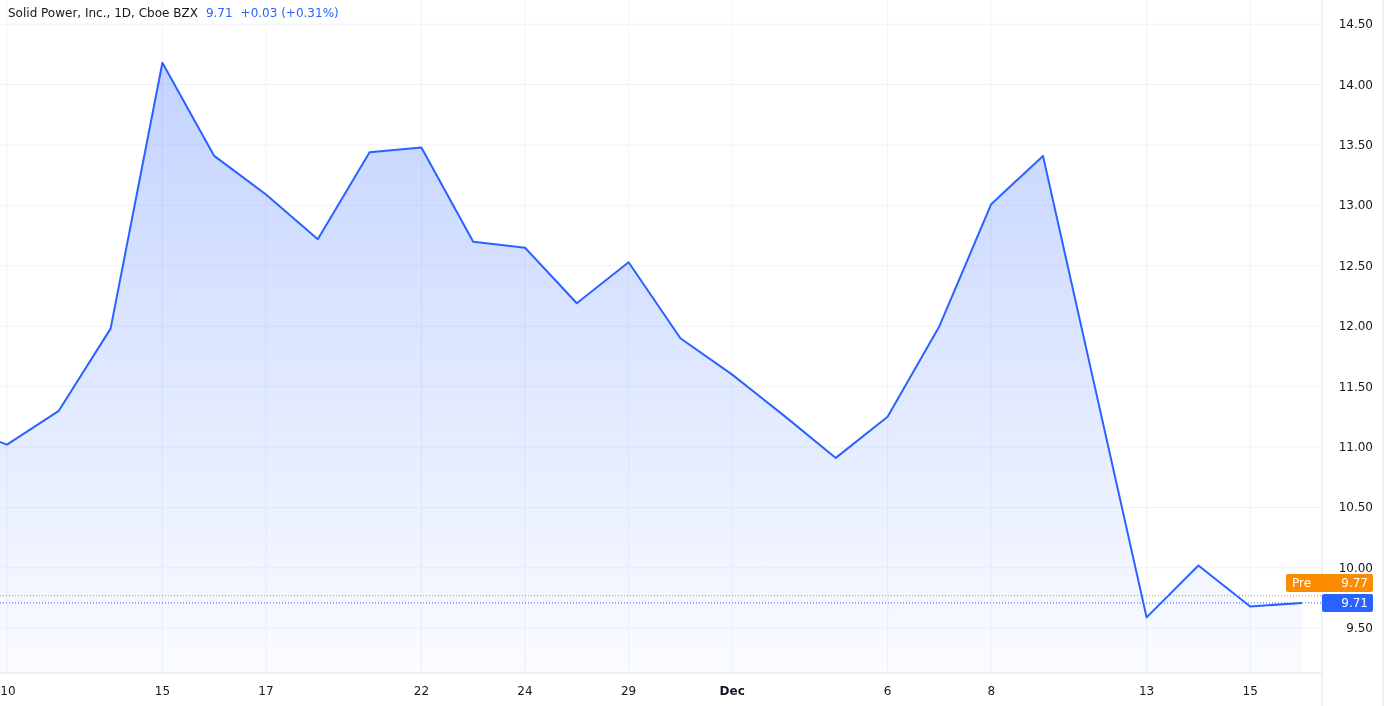 The width and height of the screenshot is (1392, 706). I want to click on price-axis-label: 14.00, so click(1355, 84).